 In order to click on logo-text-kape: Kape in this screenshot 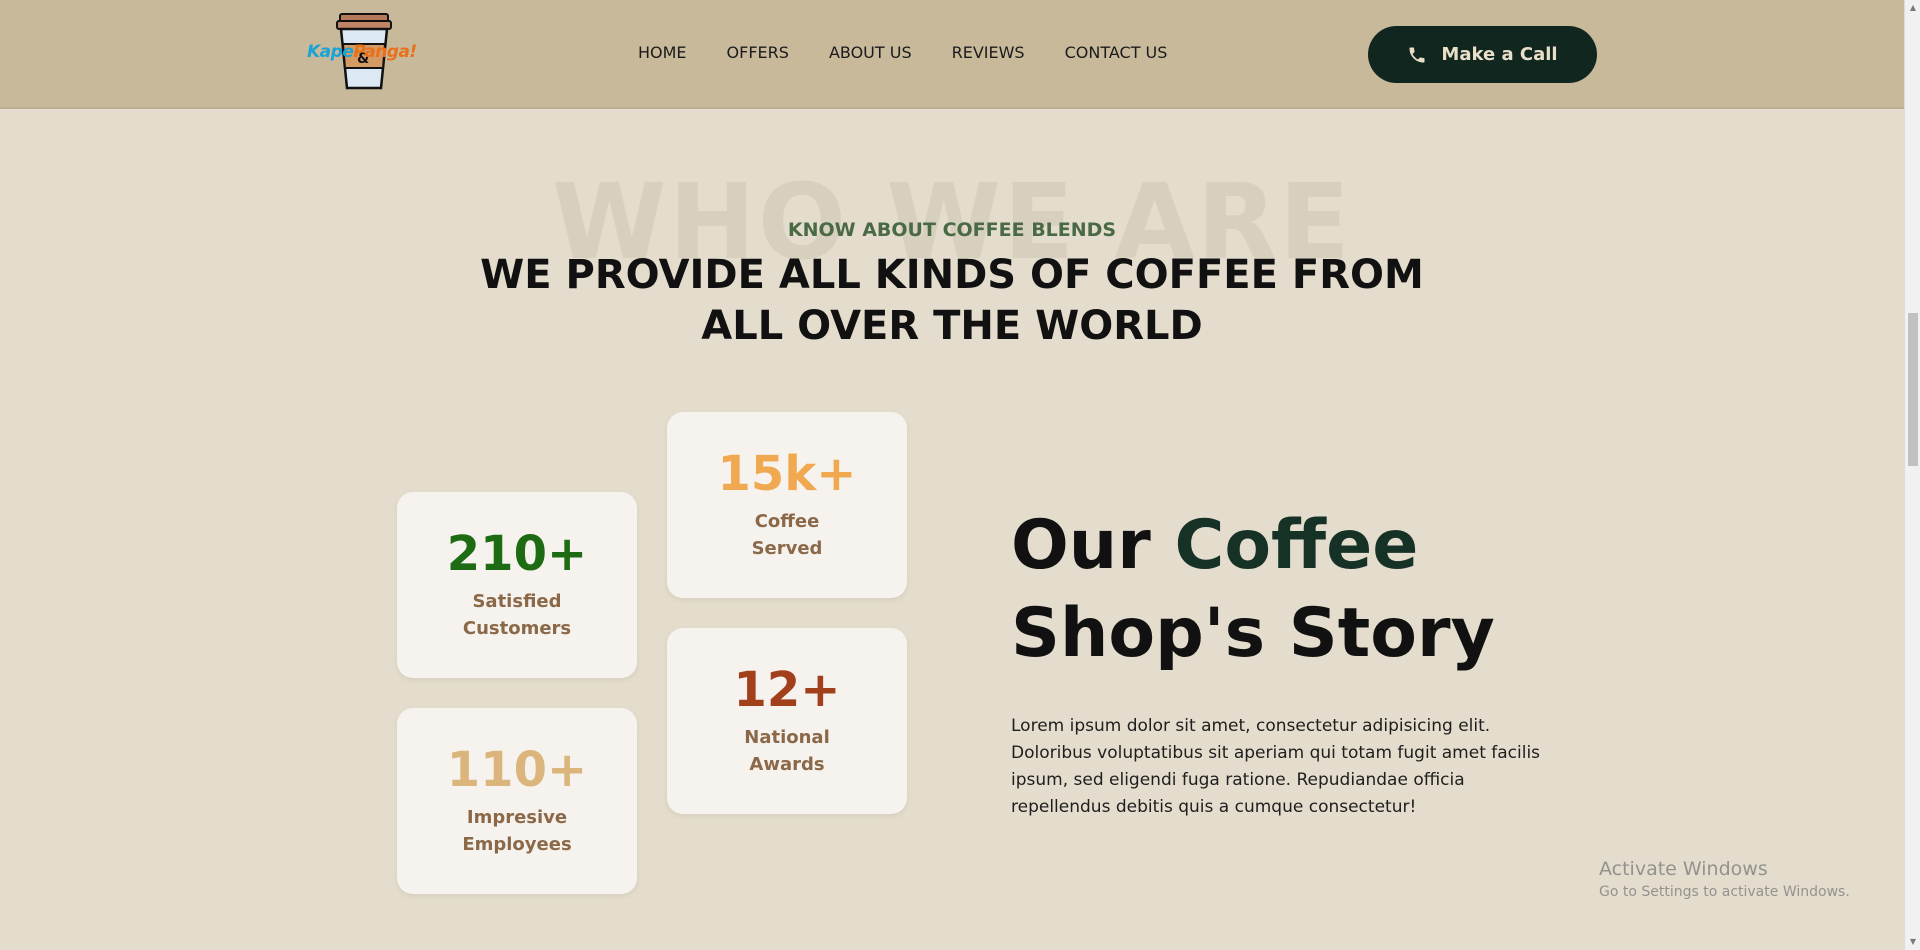, I will do `click(330, 52)`.